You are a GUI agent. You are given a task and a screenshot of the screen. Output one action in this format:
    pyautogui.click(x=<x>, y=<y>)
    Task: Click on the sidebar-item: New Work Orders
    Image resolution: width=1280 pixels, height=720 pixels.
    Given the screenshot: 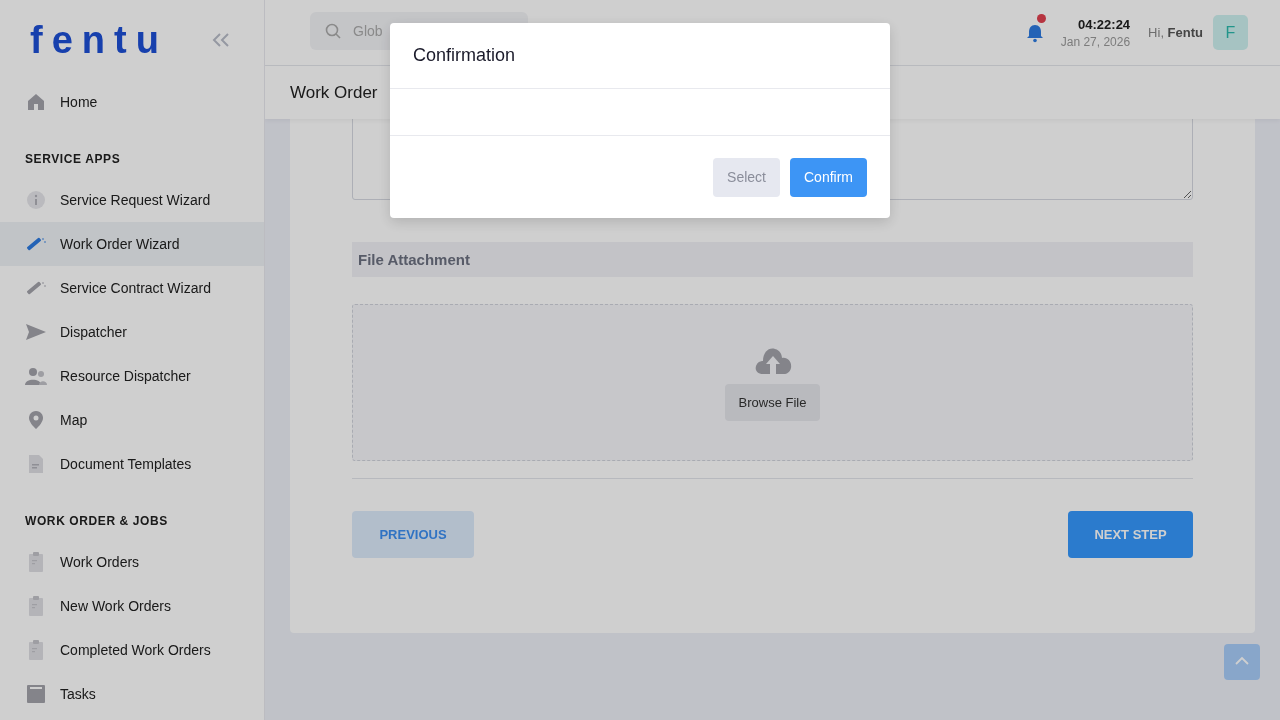 What is the action you would take?
    pyautogui.click(x=132, y=606)
    